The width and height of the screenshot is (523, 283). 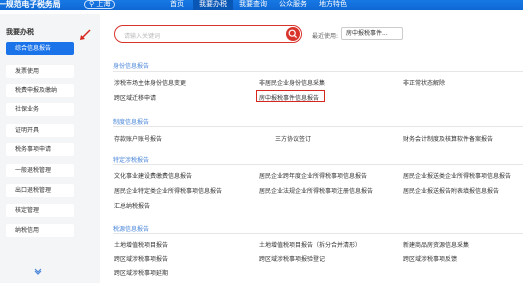 What do you see at coordinates (153, 175) in the screenshot?
I see `link-culture-fee: 文化事业建设费缴费信息报告` at bounding box center [153, 175].